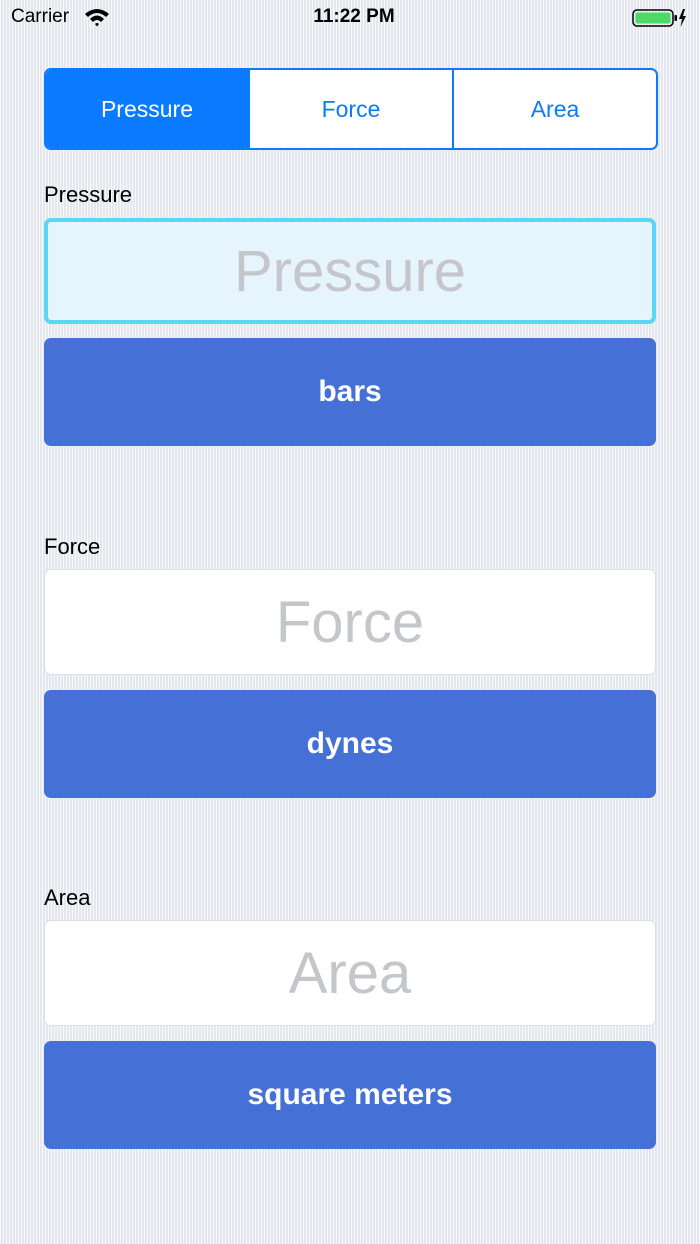  I want to click on pressure-input, so click(350, 271).